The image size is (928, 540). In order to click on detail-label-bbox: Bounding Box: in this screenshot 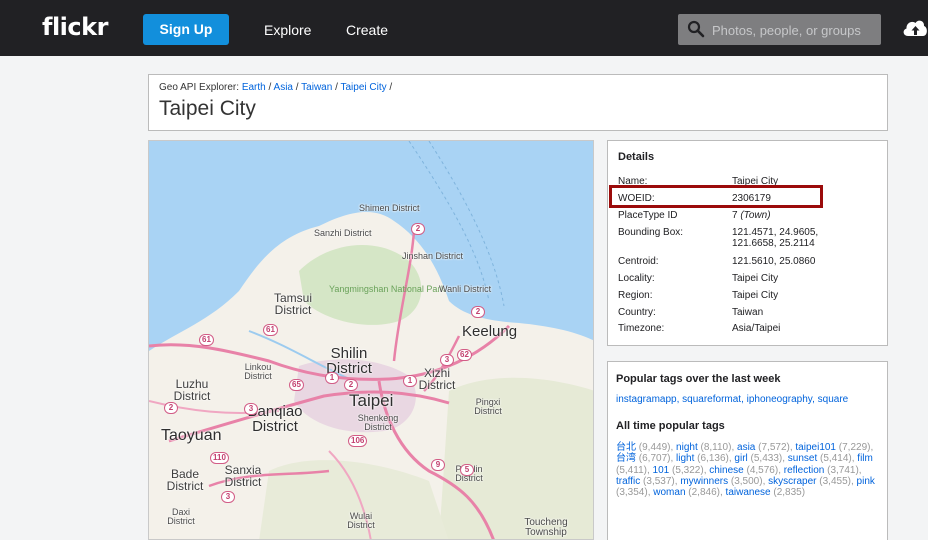, I will do `click(651, 232)`.